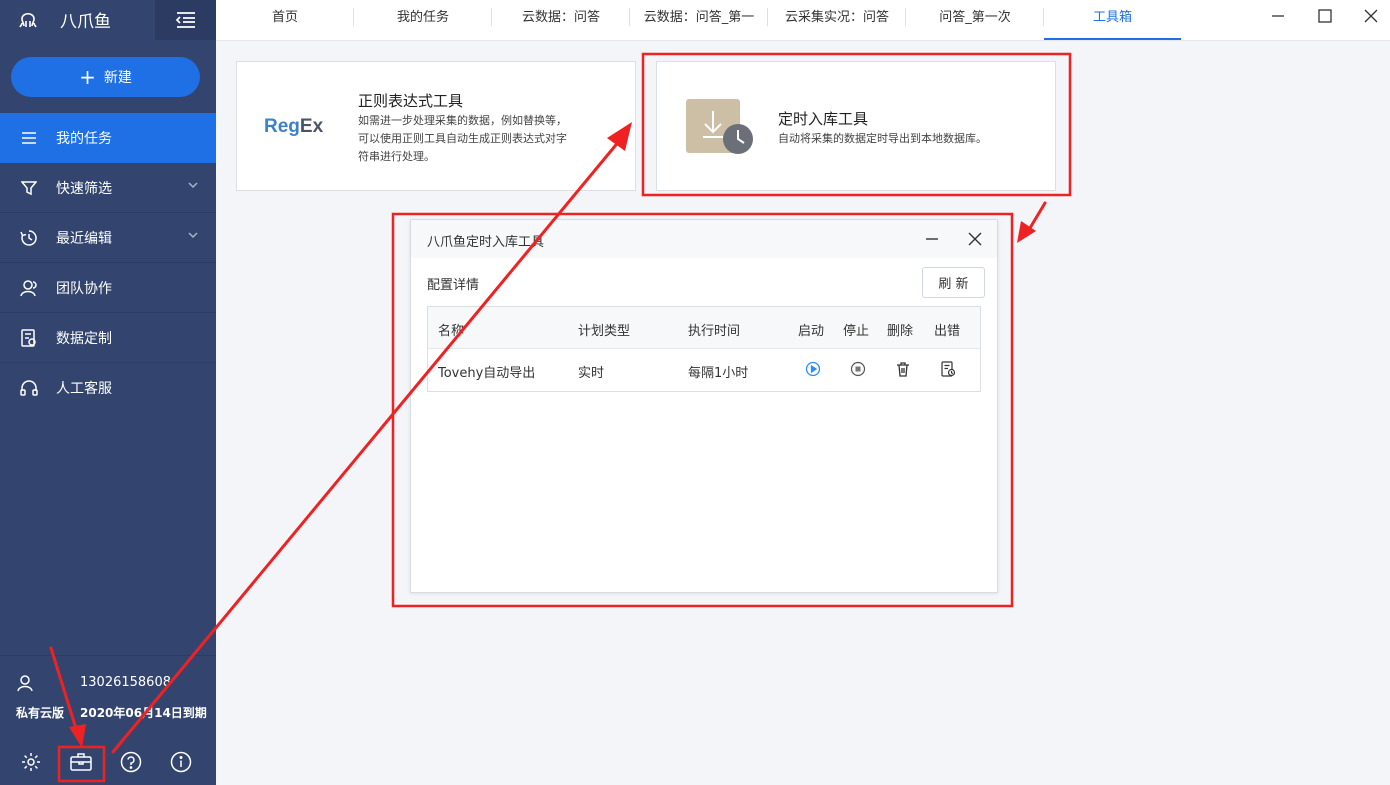 The image size is (1390, 785). I want to click on tab-label: 问答_第一次, so click(975, 17).